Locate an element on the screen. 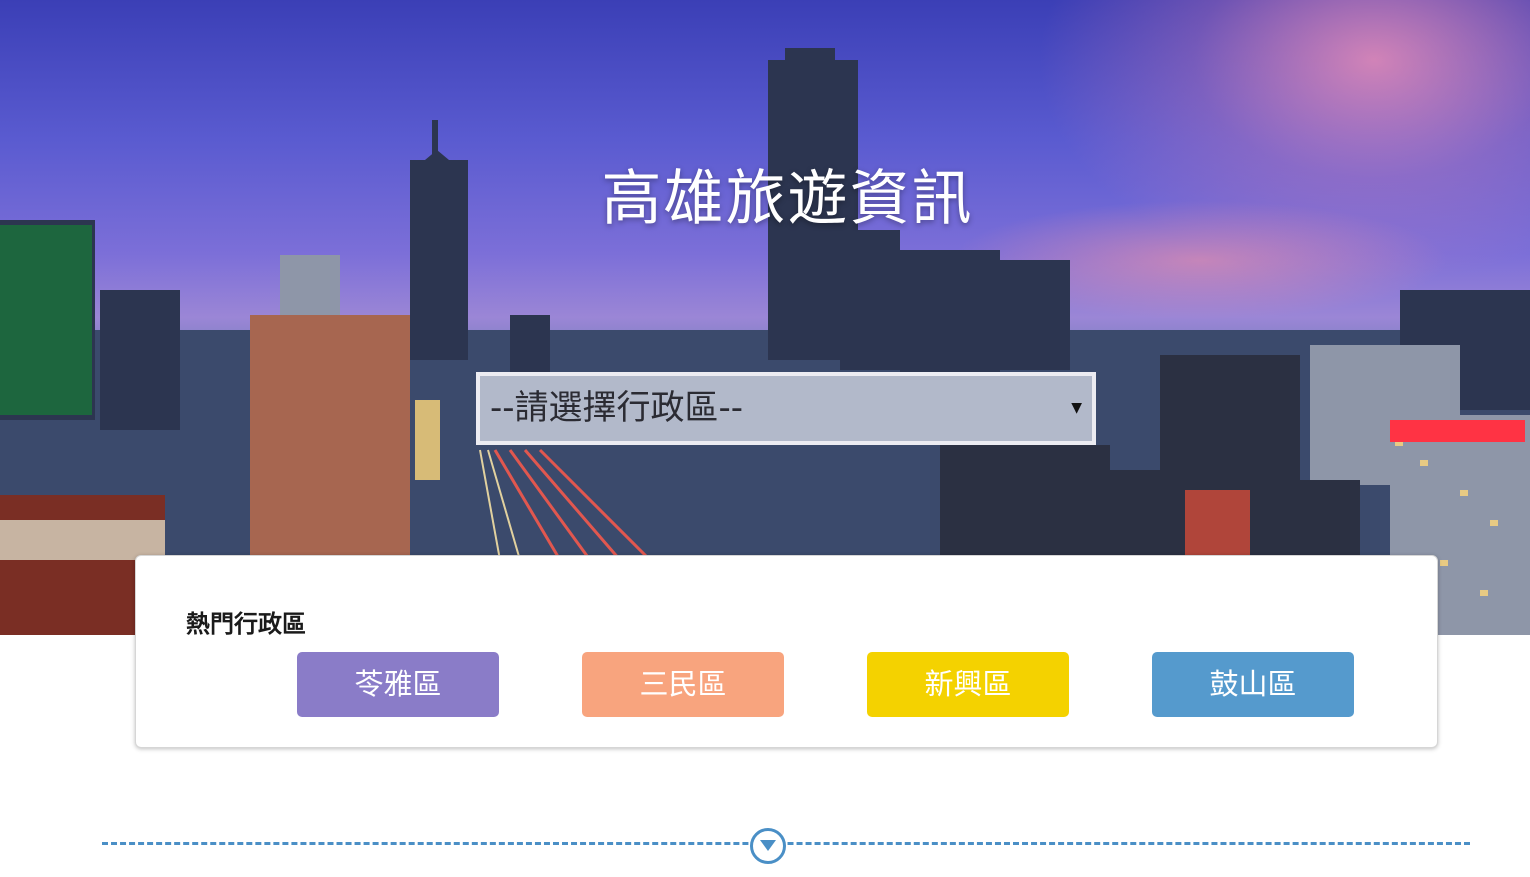 The image size is (1530, 877). hot-districts-title: 熱門行政區 is located at coordinates (246, 624).